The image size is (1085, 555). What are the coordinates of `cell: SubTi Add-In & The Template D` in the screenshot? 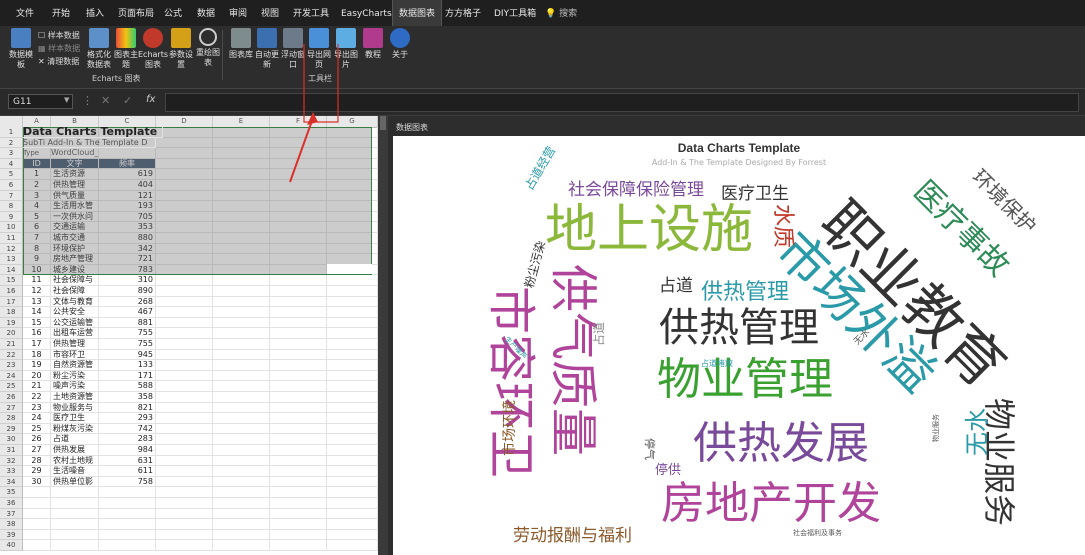 It's located at (89, 143).